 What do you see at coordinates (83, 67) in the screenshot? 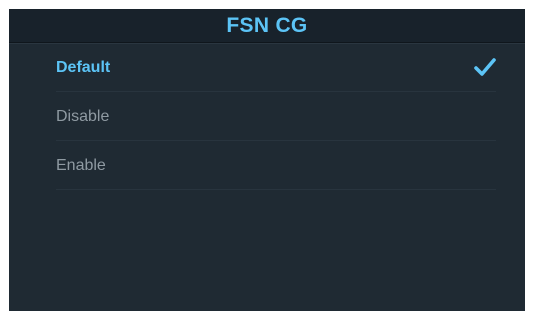
I see `option-label: Default` at bounding box center [83, 67].